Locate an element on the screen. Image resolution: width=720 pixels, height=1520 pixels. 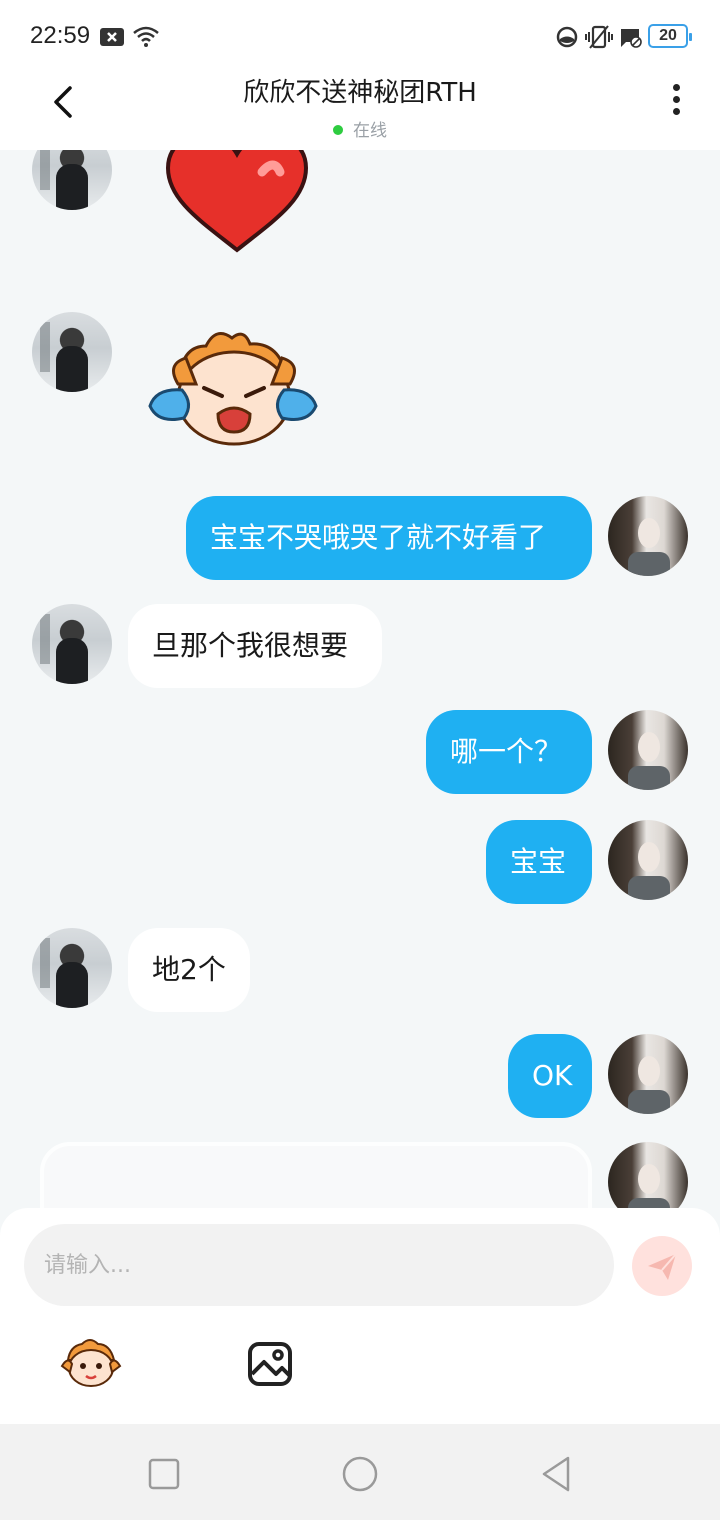
chat-title: 欣欣不送神秘团RTH is located at coordinates (360, 93).